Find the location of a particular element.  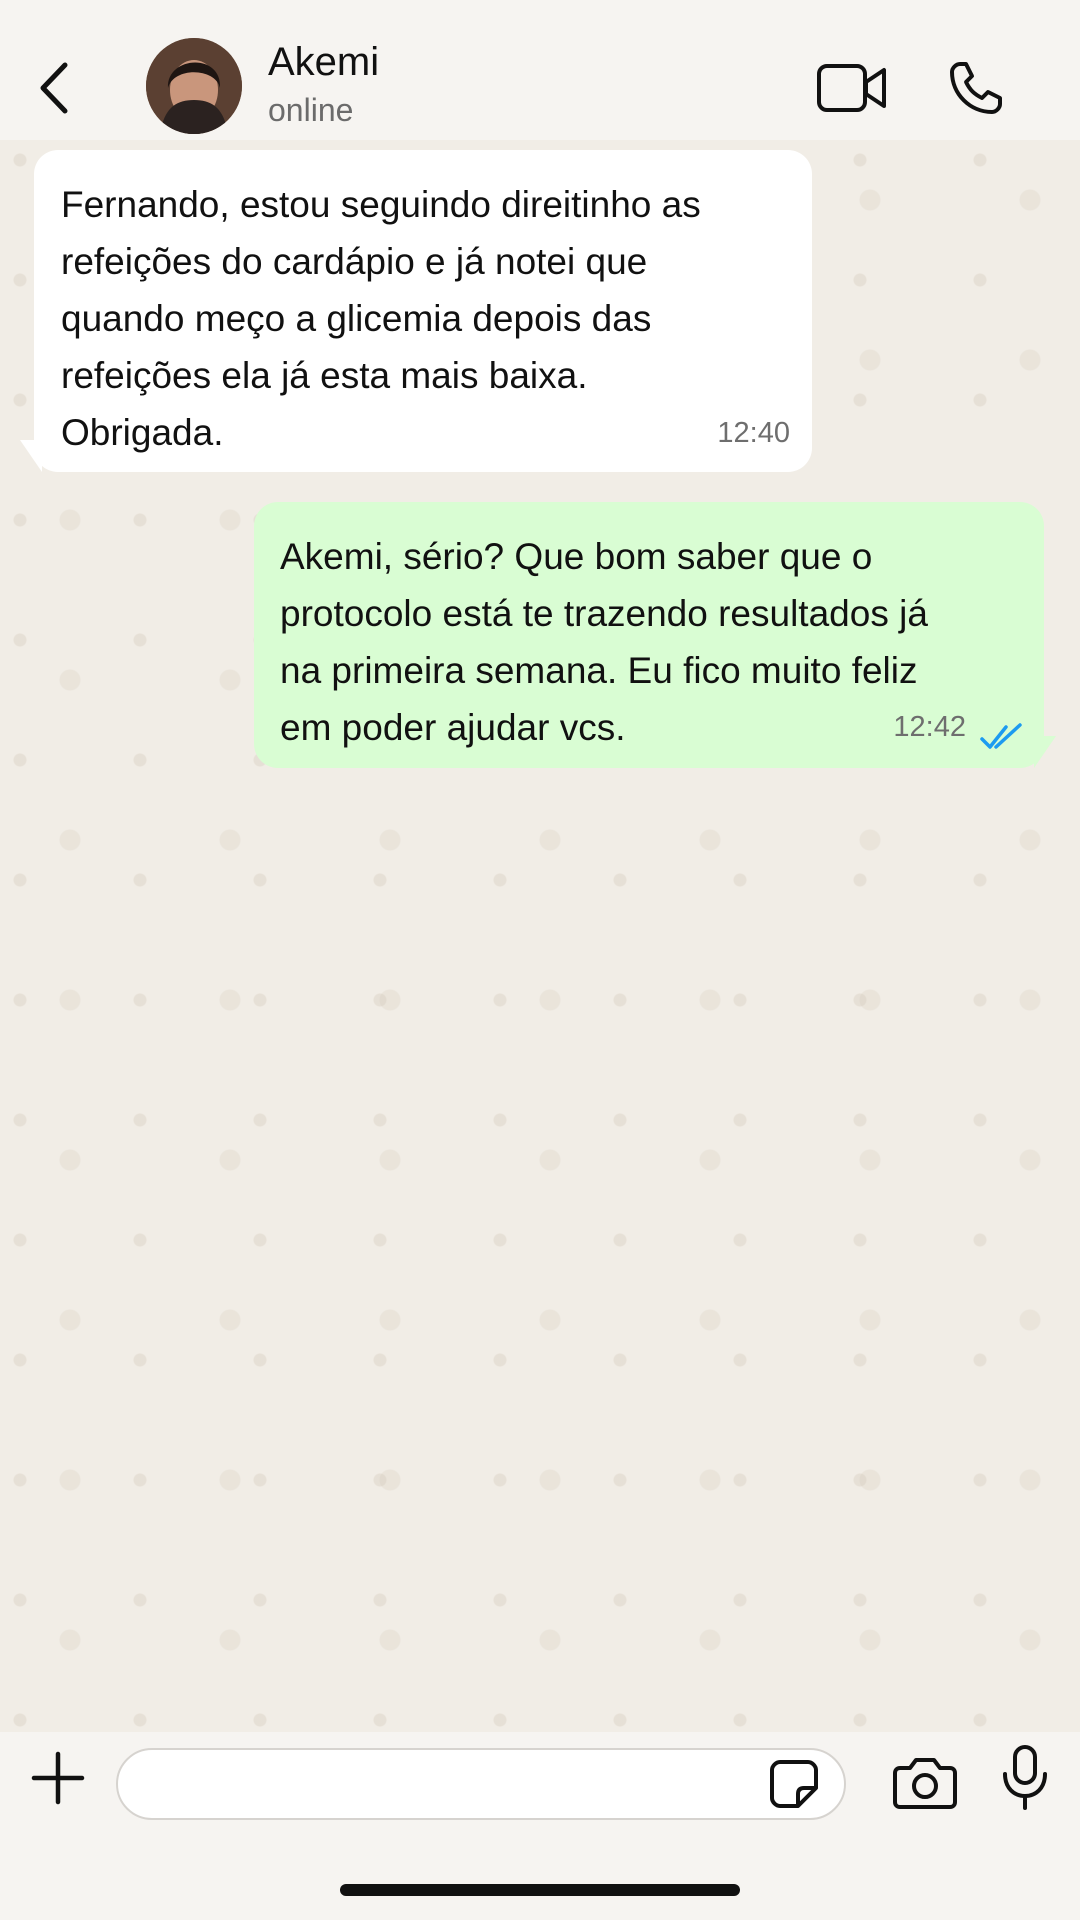

sticker-button is located at coordinates (794, 1784).